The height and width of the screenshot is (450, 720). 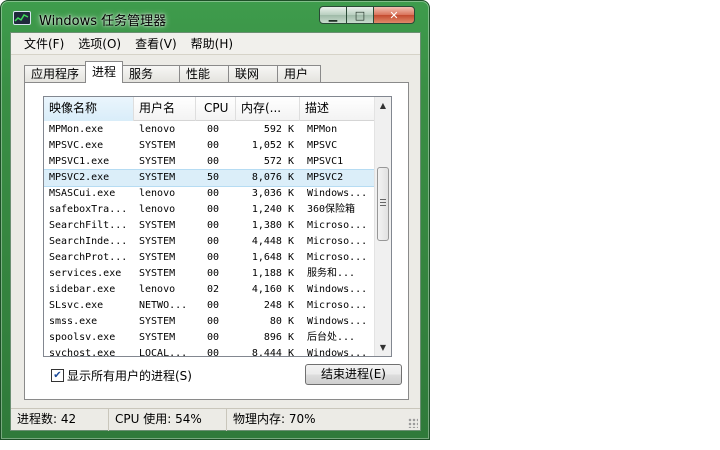 What do you see at coordinates (121, 375) in the screenshot?
I see `show-all-users-option: ✔ 显示所有用户的进程(S)` at bounding box center [121, 375].